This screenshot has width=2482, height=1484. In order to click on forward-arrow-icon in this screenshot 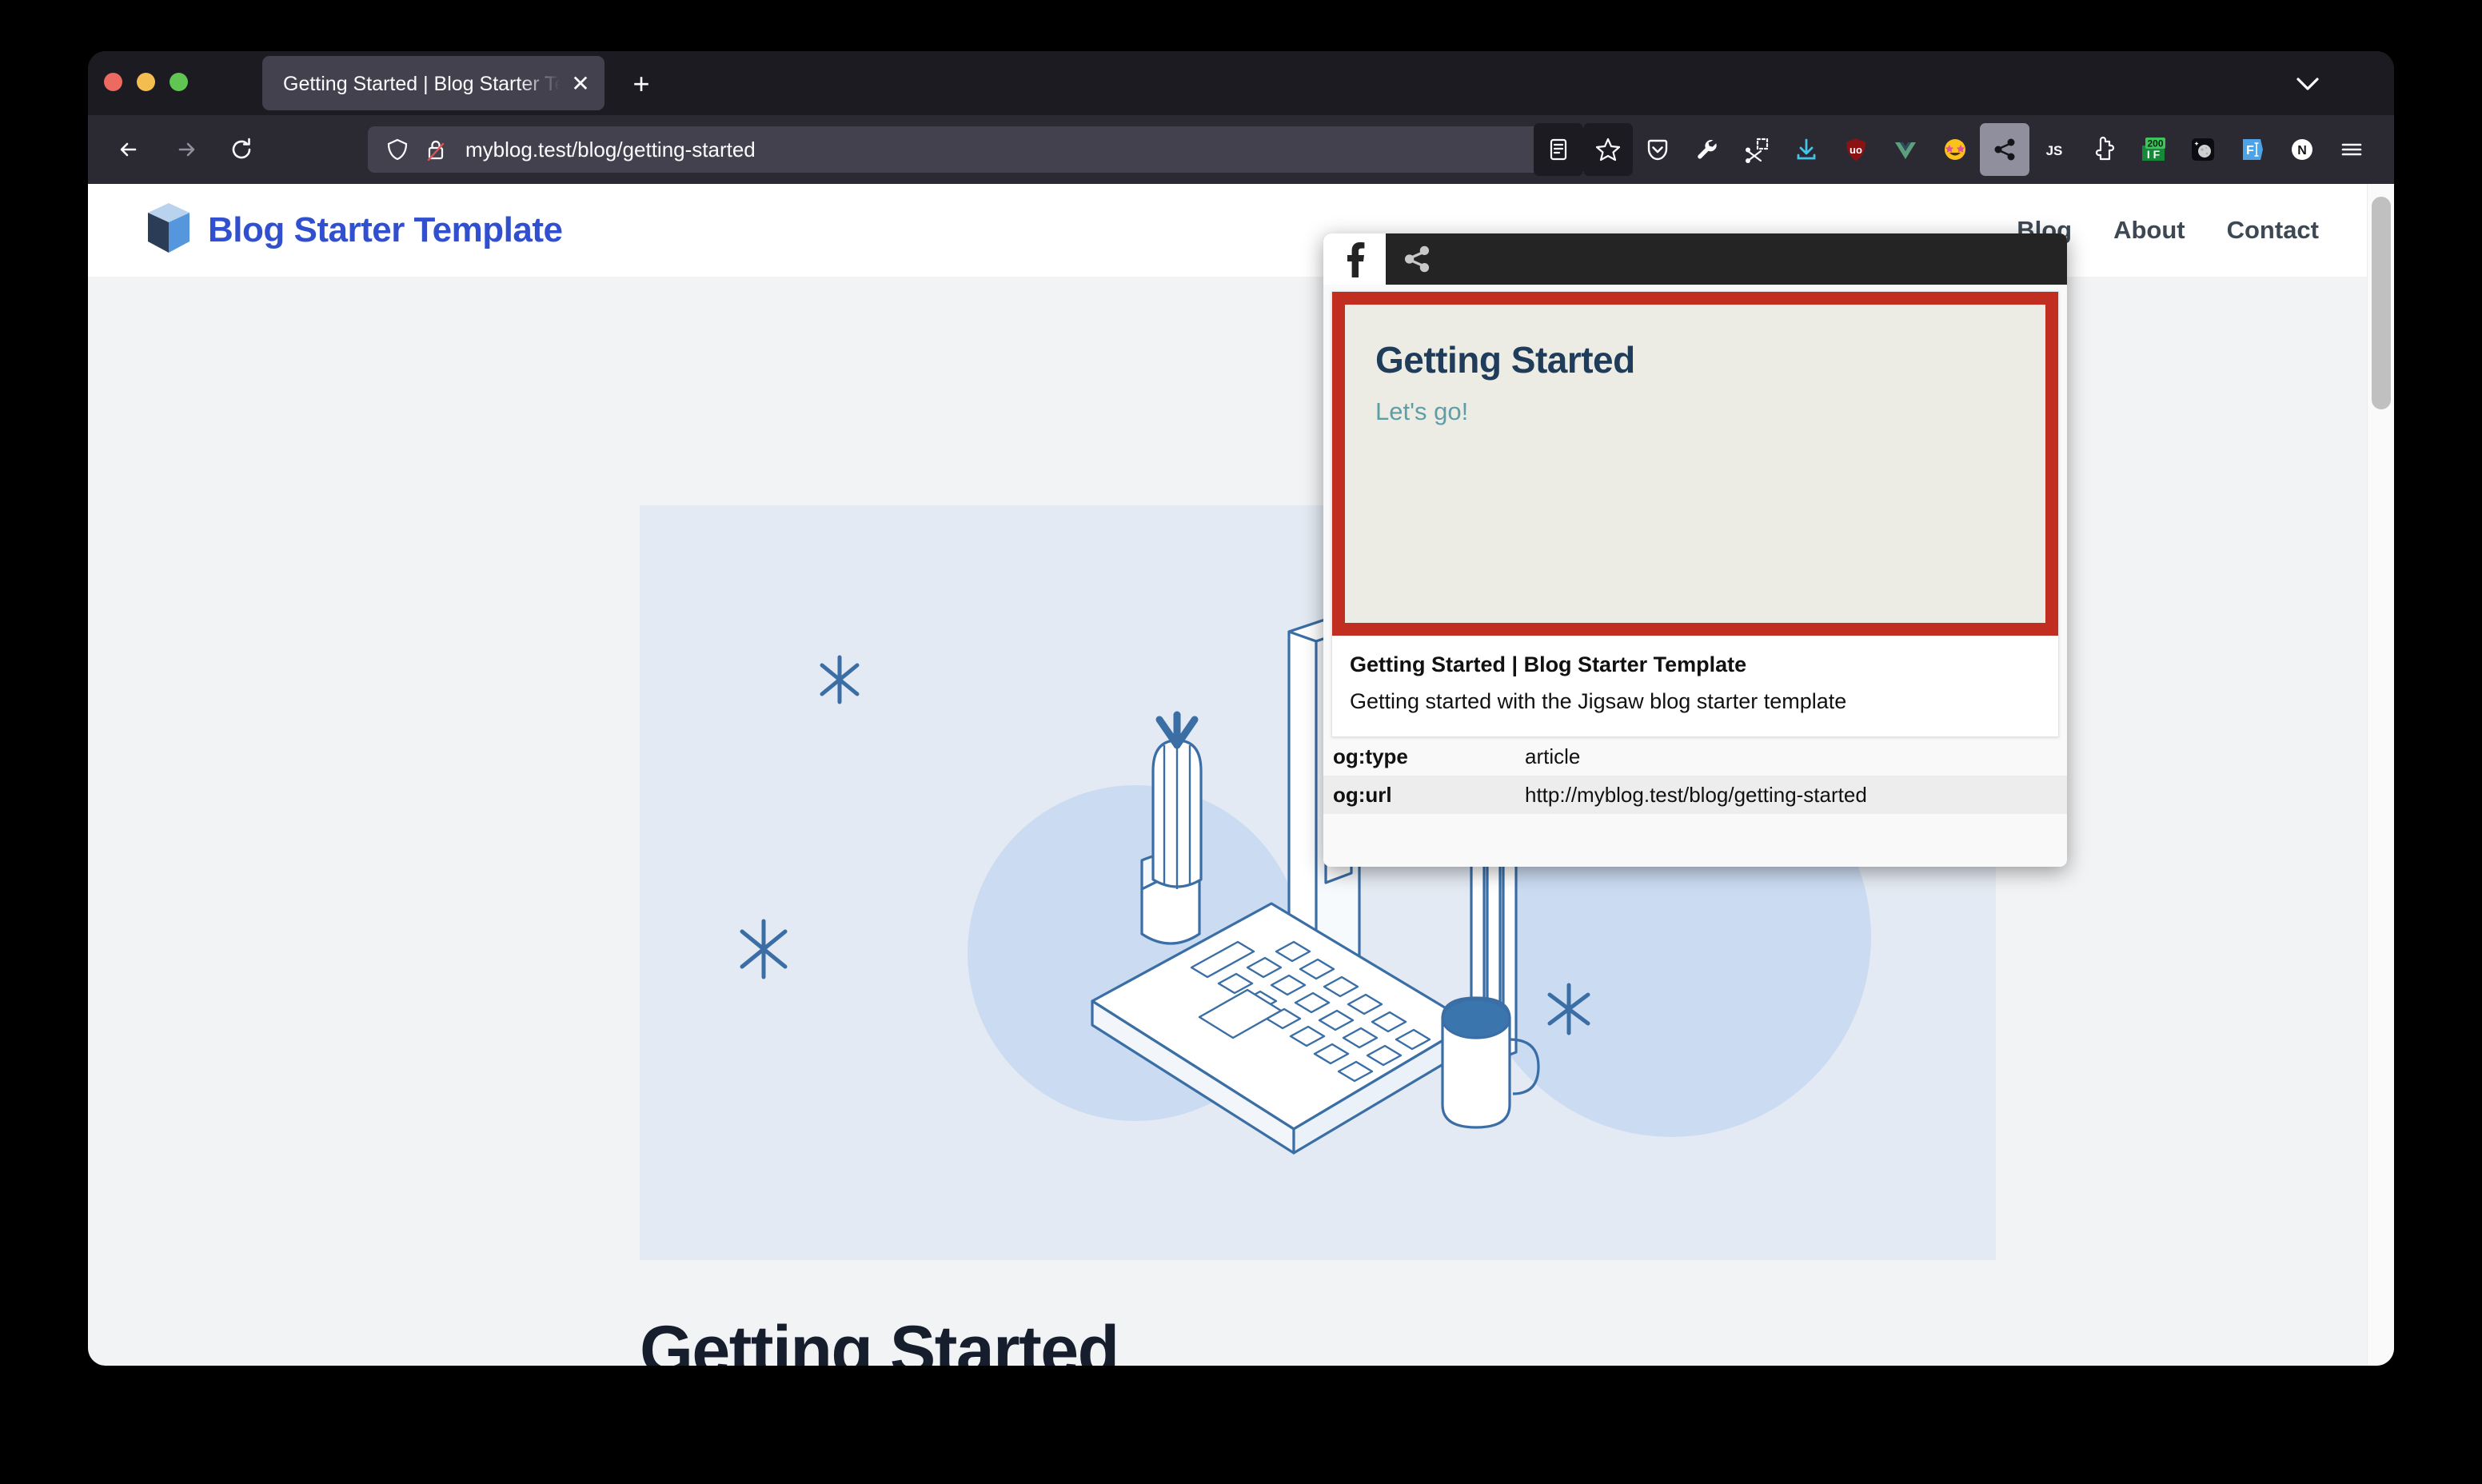, I will do `click(185, 149)`.